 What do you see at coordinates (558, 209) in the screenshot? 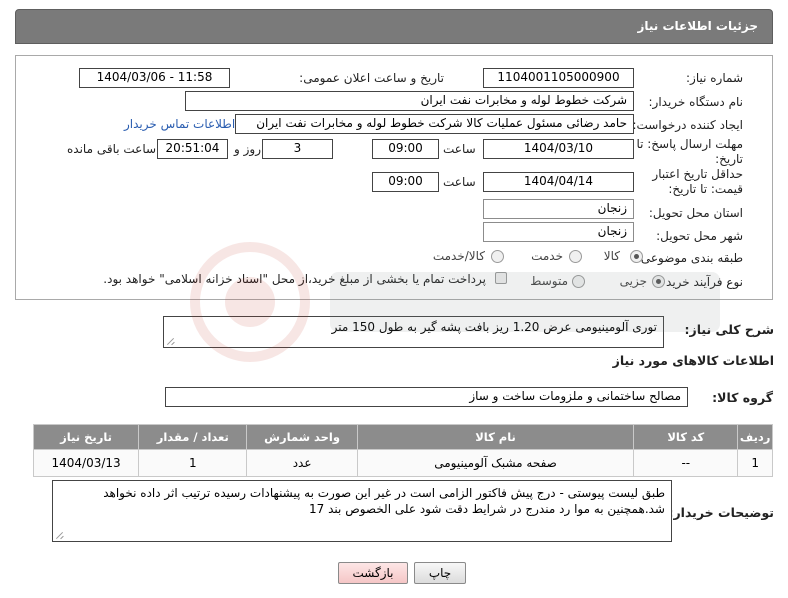
I see `delivery-province-field: زنجان` at bounding box center [558, 209].